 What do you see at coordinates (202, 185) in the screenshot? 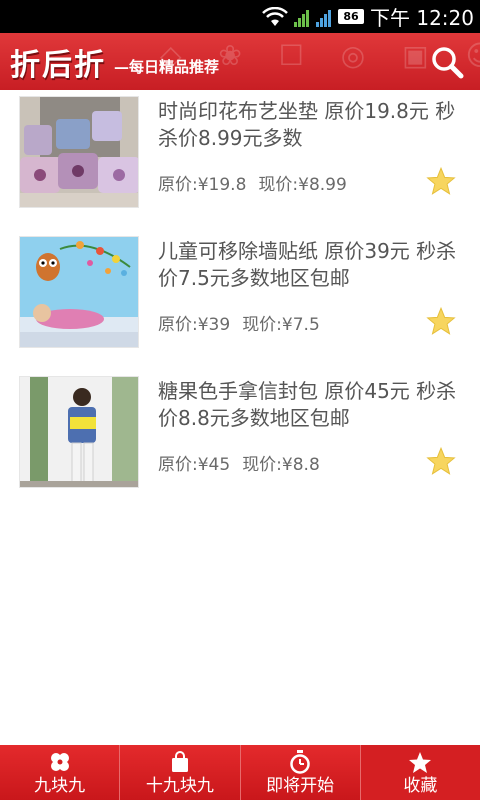
I see `original-price: 原价:¥19.8` at bounding box center [202, 185].